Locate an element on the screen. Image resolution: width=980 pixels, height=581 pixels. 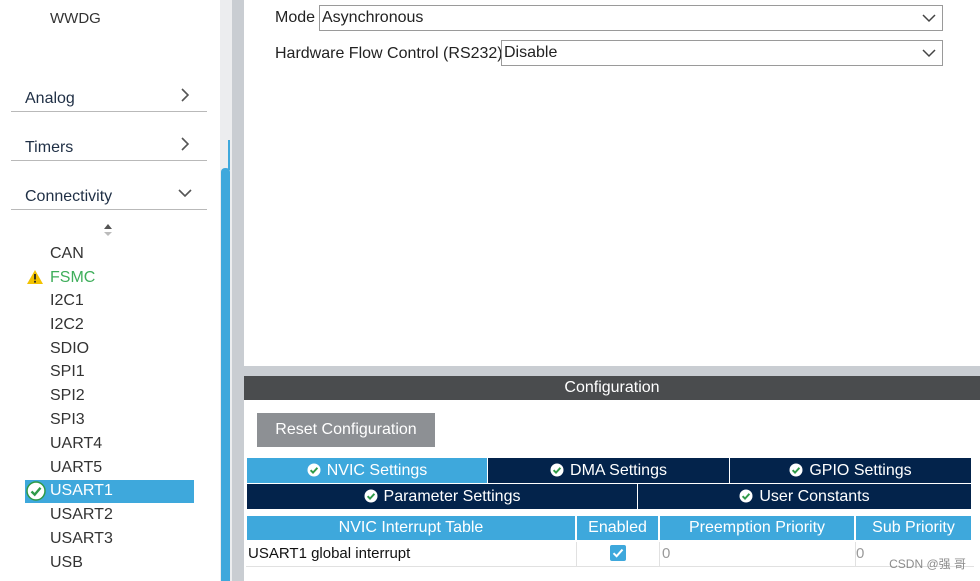
tab-parameter-settings: Parameter Settings is located at coordinates (442, 496).